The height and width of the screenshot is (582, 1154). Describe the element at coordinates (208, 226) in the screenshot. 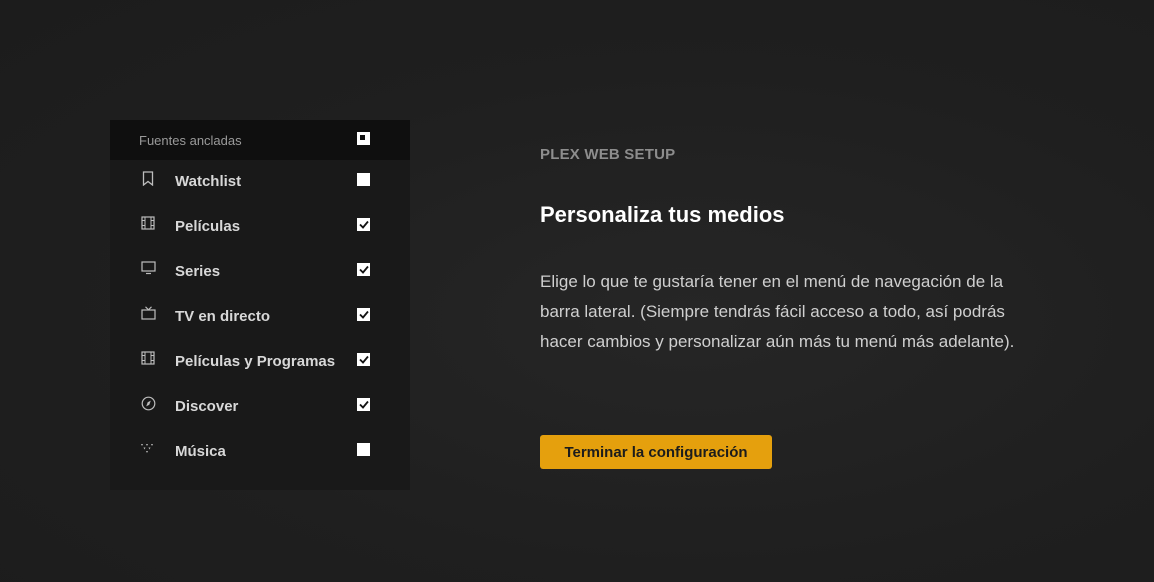

I see `source-item-label: Películas` at that location.